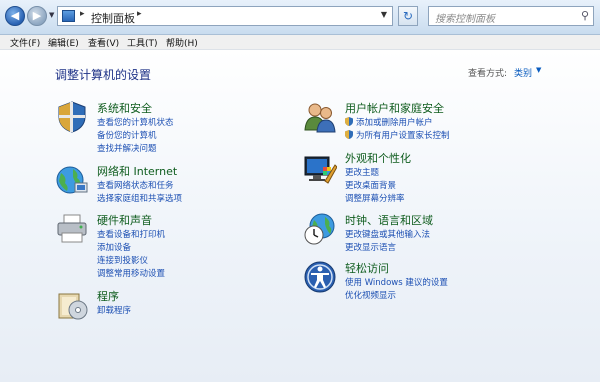  I want to click on view-by-label: 查看方式:, so click(488, 74).